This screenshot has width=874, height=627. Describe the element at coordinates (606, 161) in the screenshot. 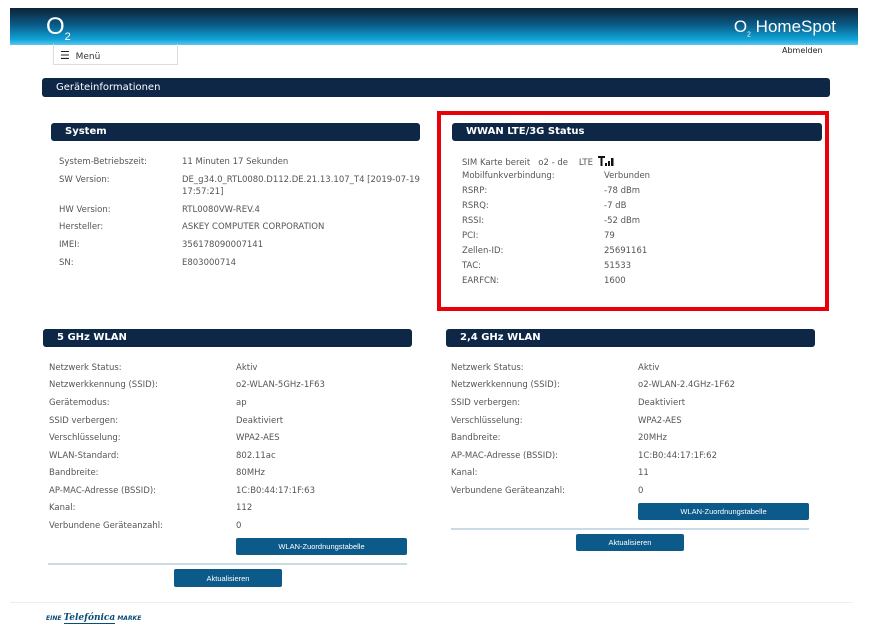

I see `signal-bars-icon` at that location.